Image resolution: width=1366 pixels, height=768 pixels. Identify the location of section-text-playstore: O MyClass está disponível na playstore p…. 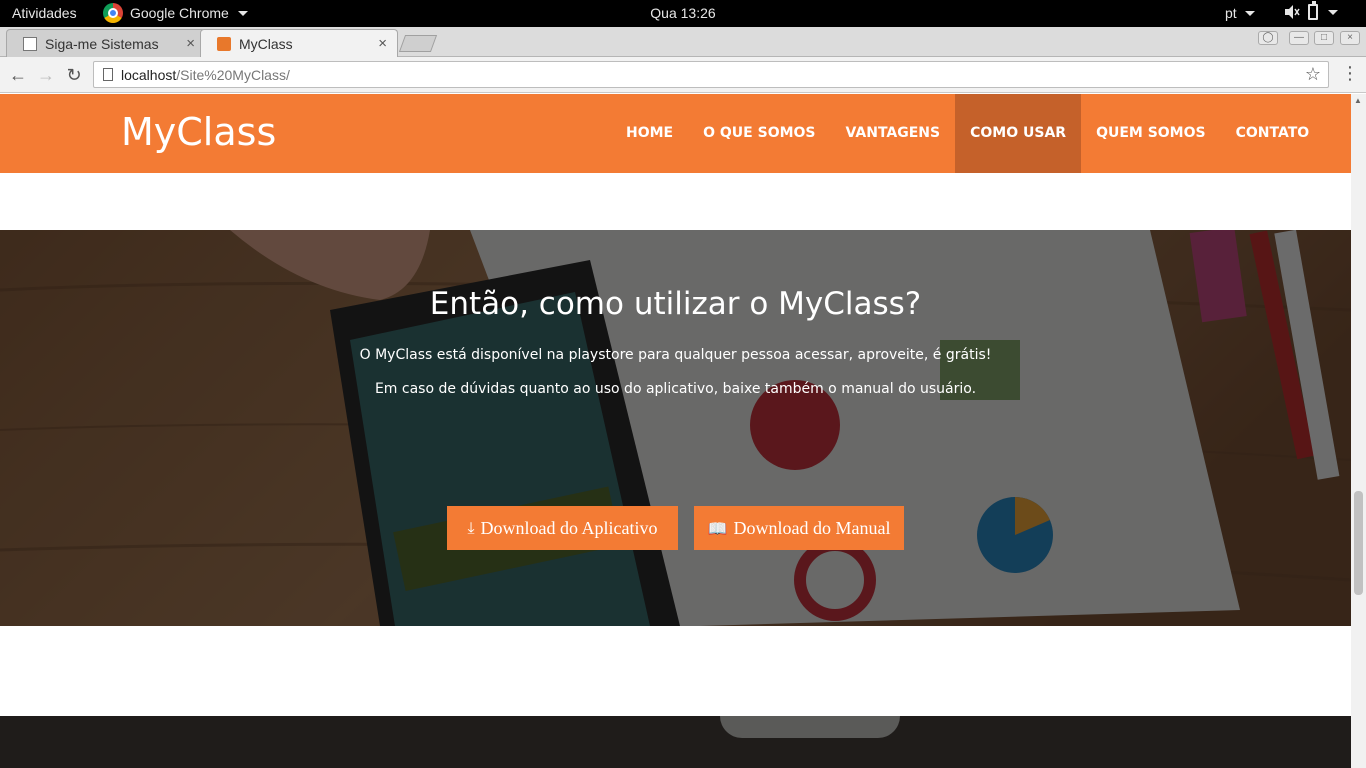
(675, 355).